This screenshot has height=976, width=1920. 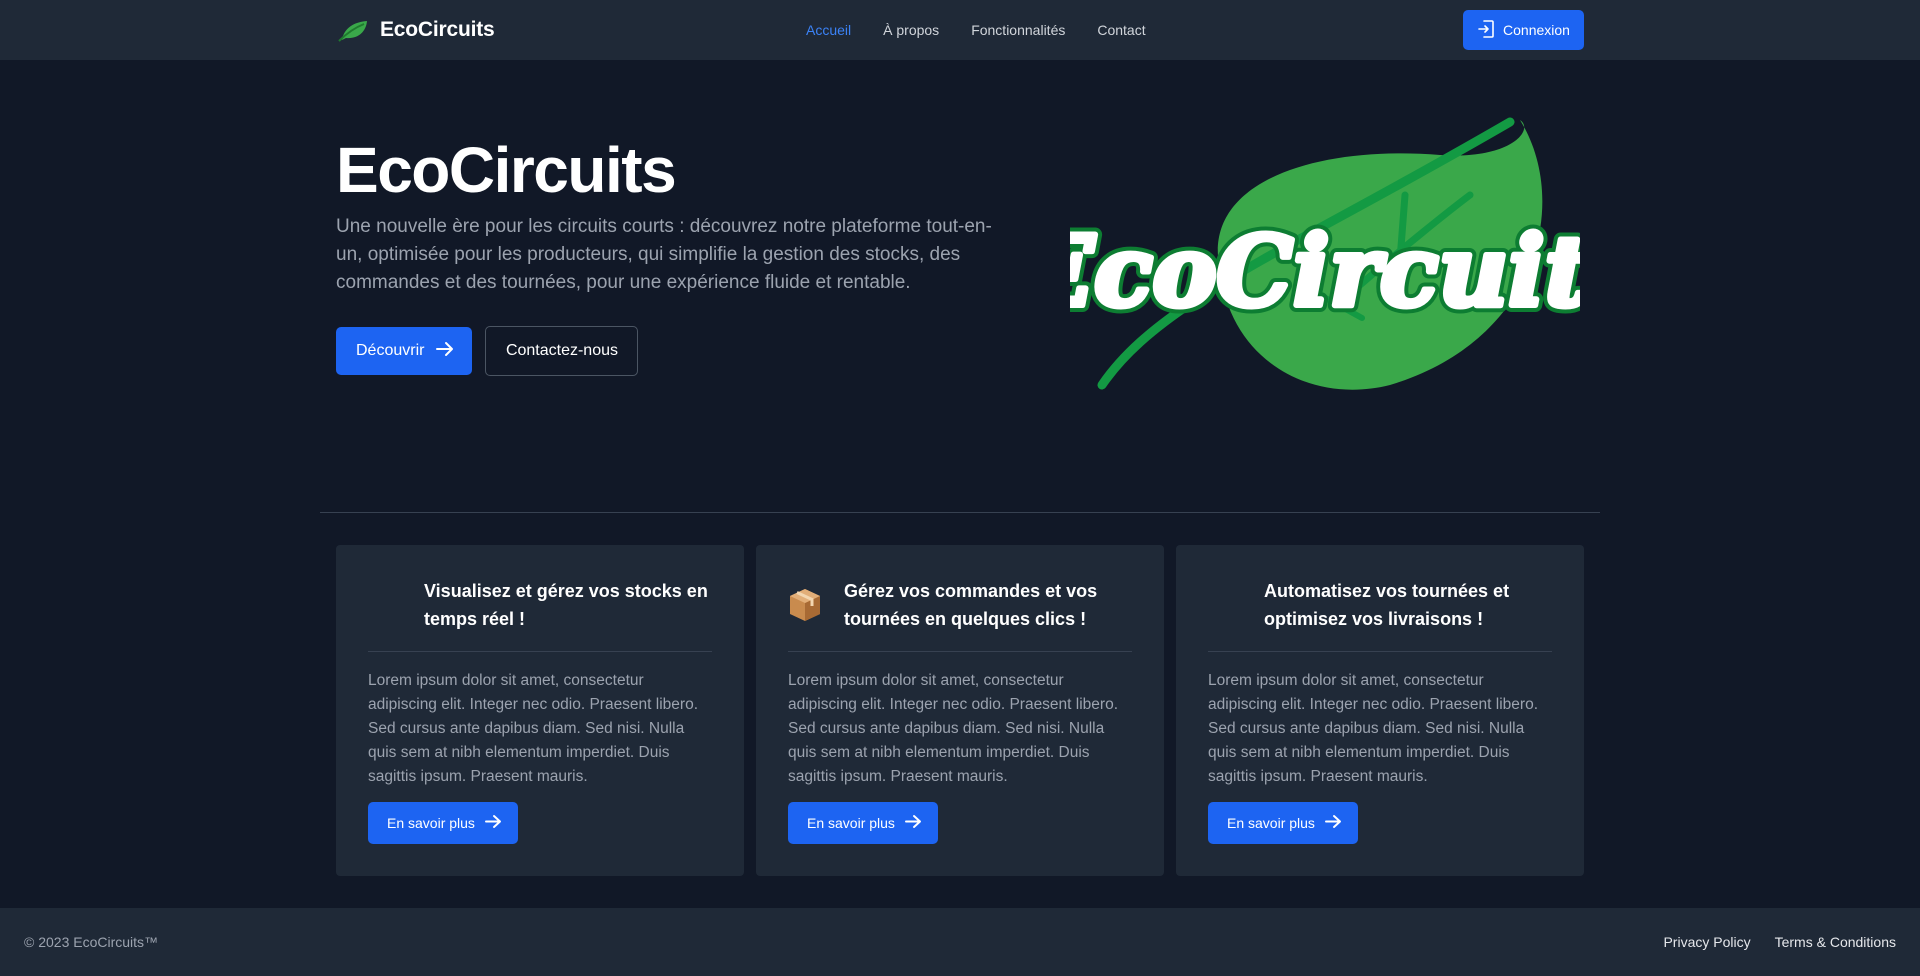 I want to click on hero-logo: EcoCircuits EcoCircuits EcoCircuits, so click(x=1330, y=255).